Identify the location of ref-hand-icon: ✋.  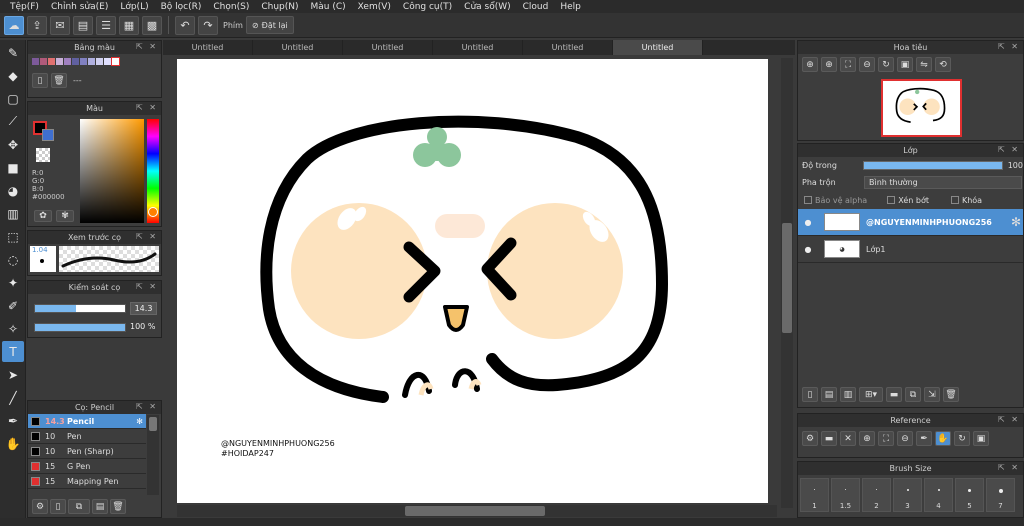
(943, 438).